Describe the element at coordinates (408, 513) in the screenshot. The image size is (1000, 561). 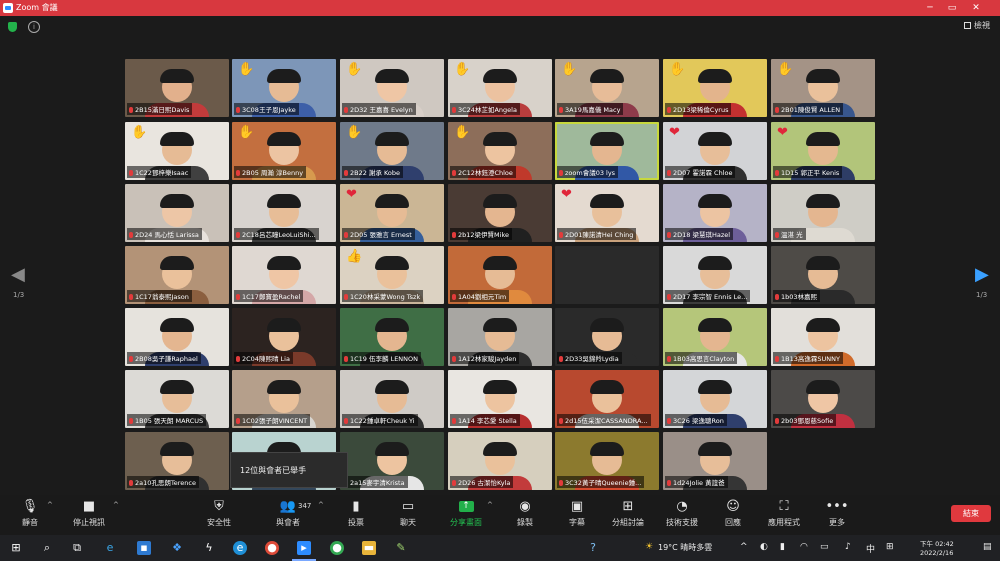
I see `chat-button: ▭ 聊天` at that location.